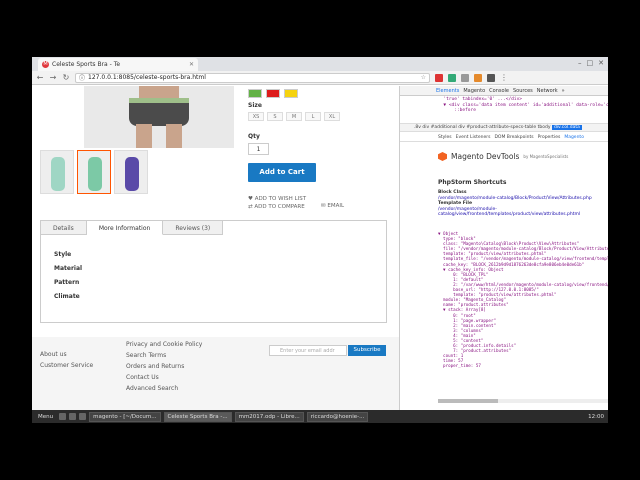 This screenshot has width=640, height=480. I want to click on close-window-icon: ✕, so click(601, 63).